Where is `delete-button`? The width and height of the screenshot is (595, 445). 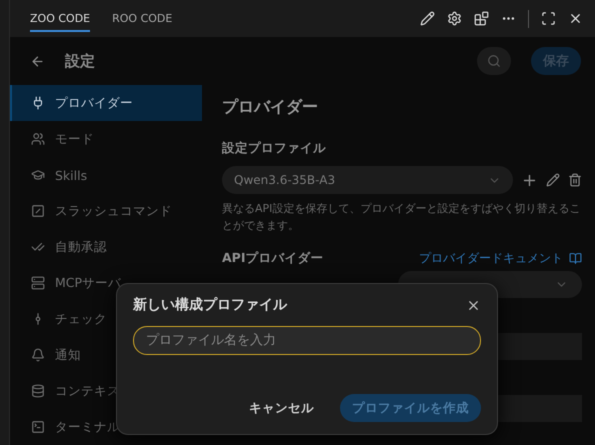
delete-button is located at coordinates (575, 180).